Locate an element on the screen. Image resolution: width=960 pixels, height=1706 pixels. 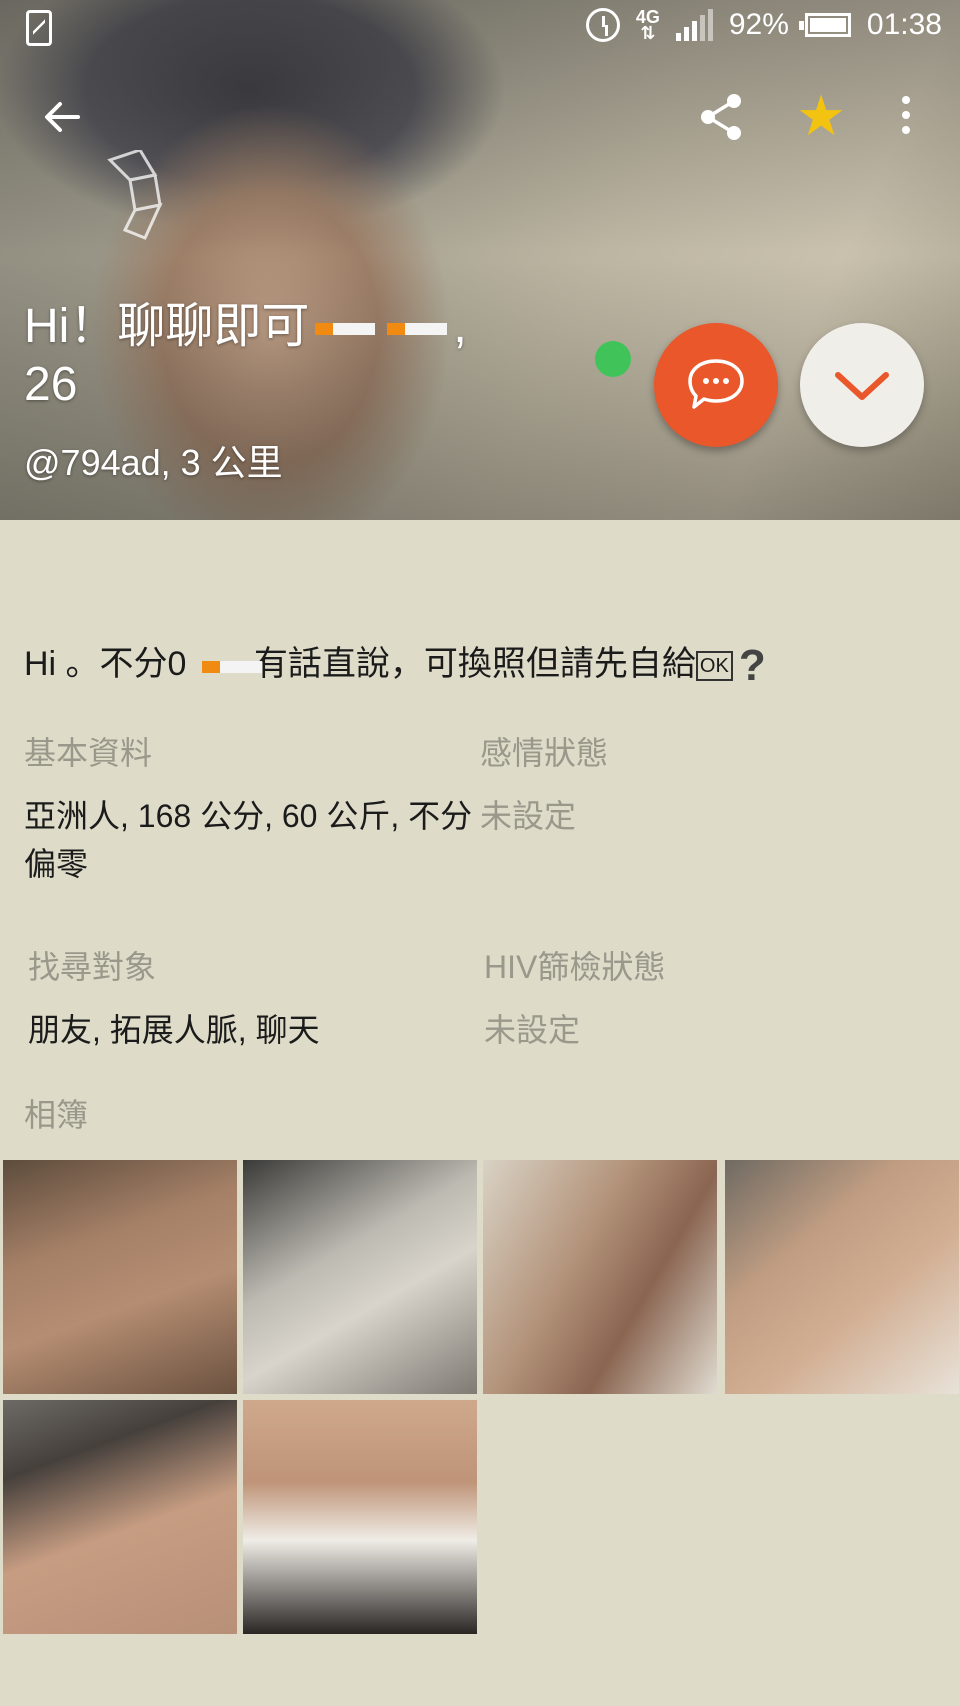
question-mark-emoji: ? is located at coordinates (752, 666).